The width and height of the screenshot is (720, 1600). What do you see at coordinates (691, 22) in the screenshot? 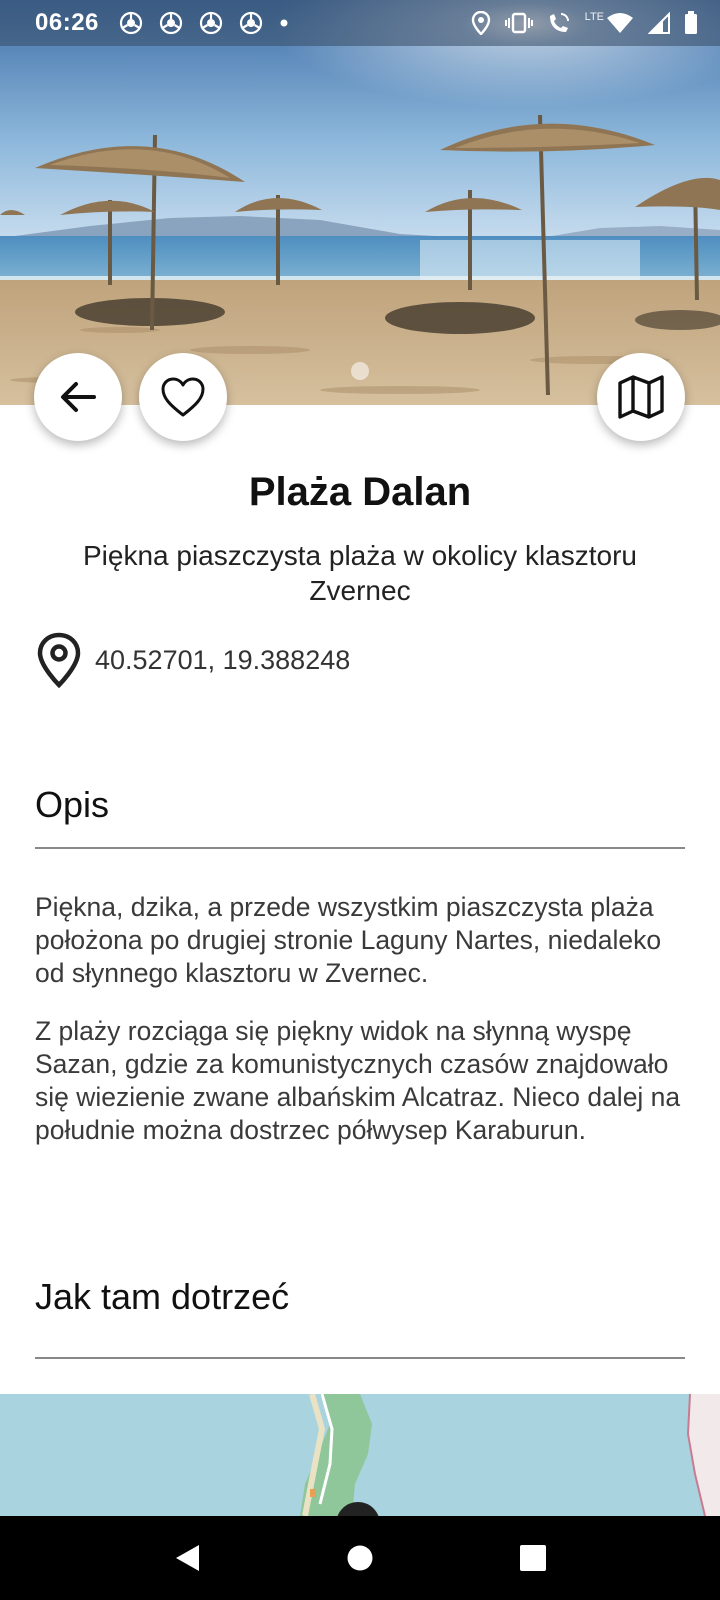
I see `battery-icon` at bounding box center [691, 22].